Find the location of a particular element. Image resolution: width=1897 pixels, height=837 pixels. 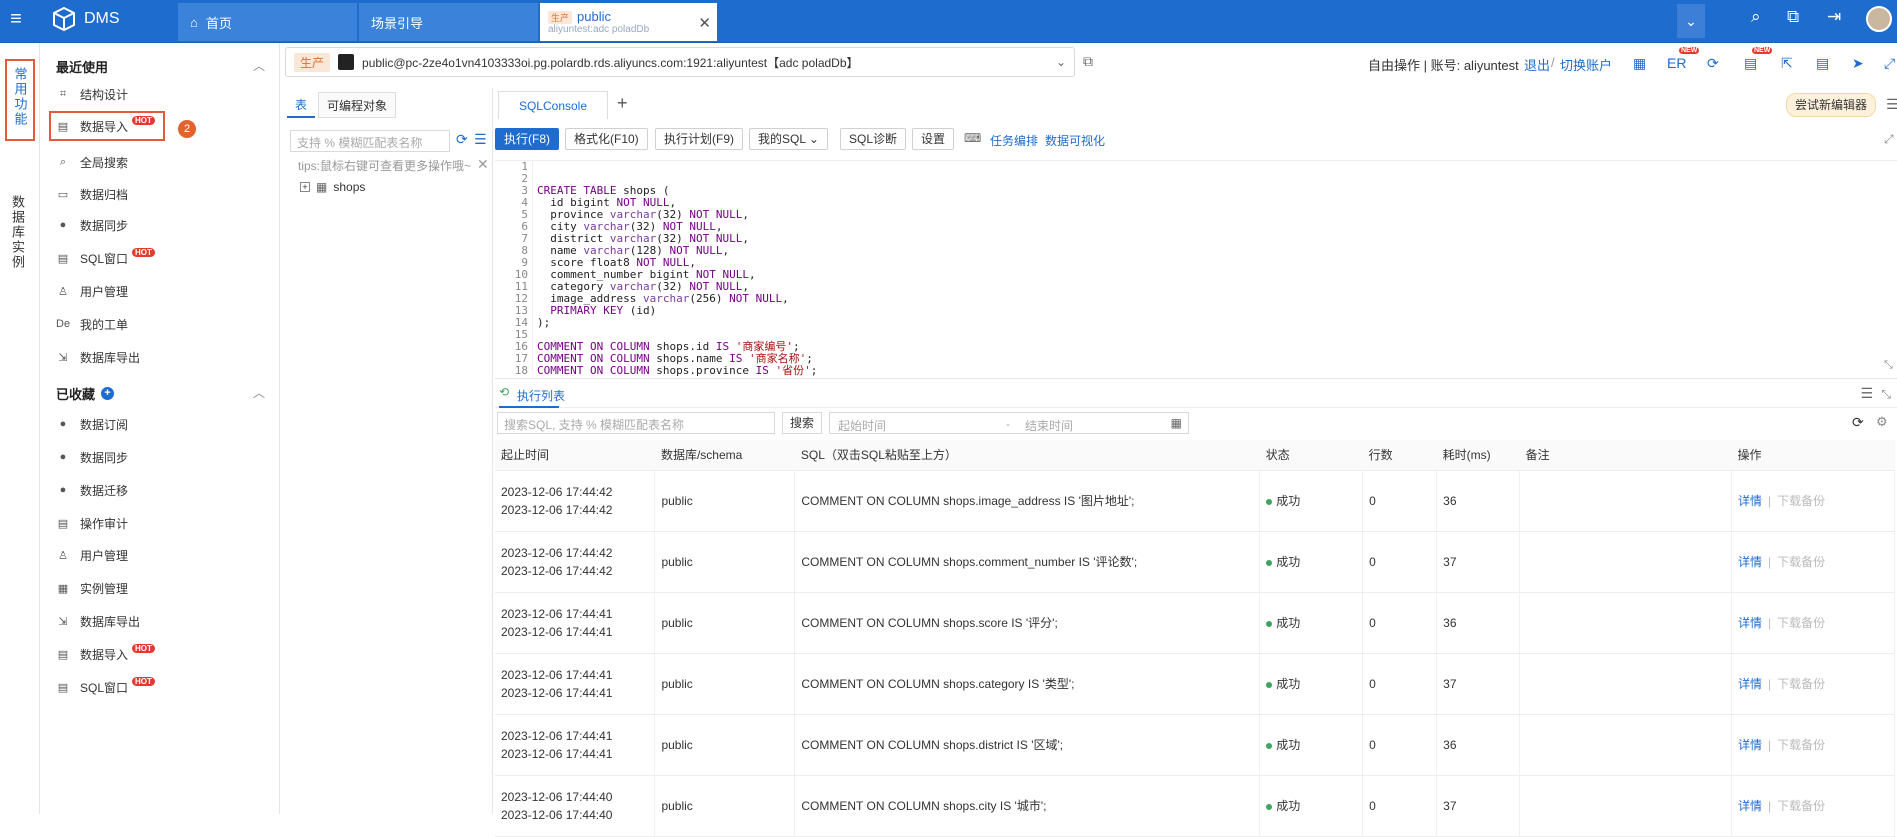

document-icon: ▤ NEW is located at coordinates (1758, 59).